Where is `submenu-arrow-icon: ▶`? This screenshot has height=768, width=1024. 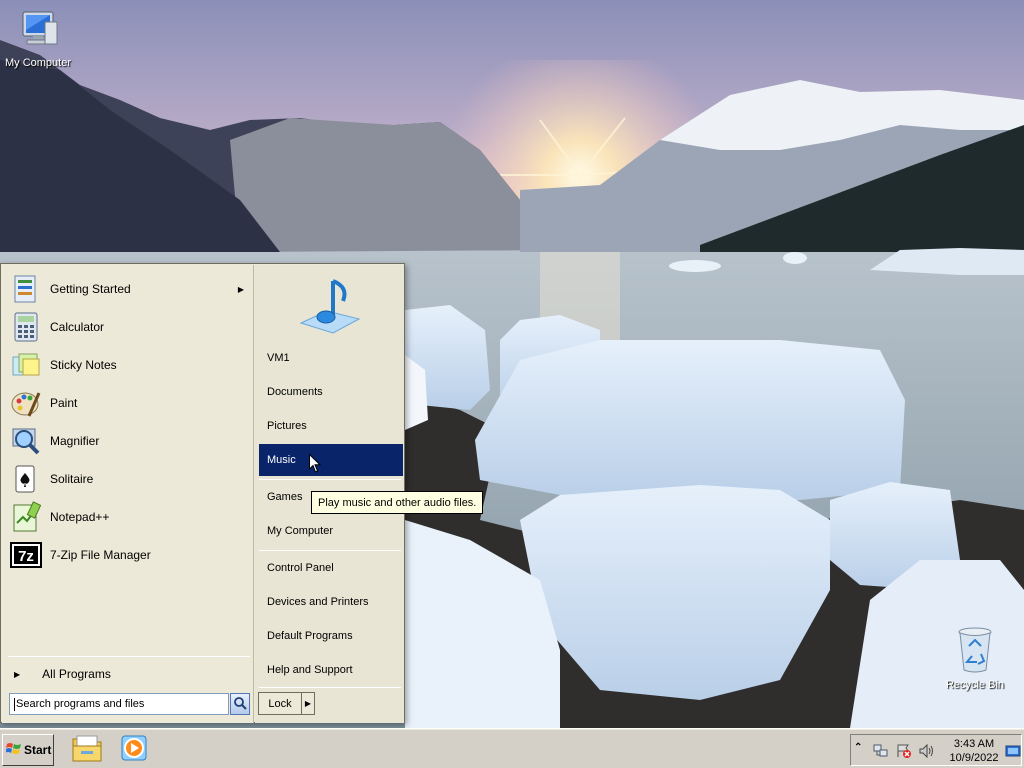
submenu-arrow-icon: ▶ is located at coordinates (240, 289).